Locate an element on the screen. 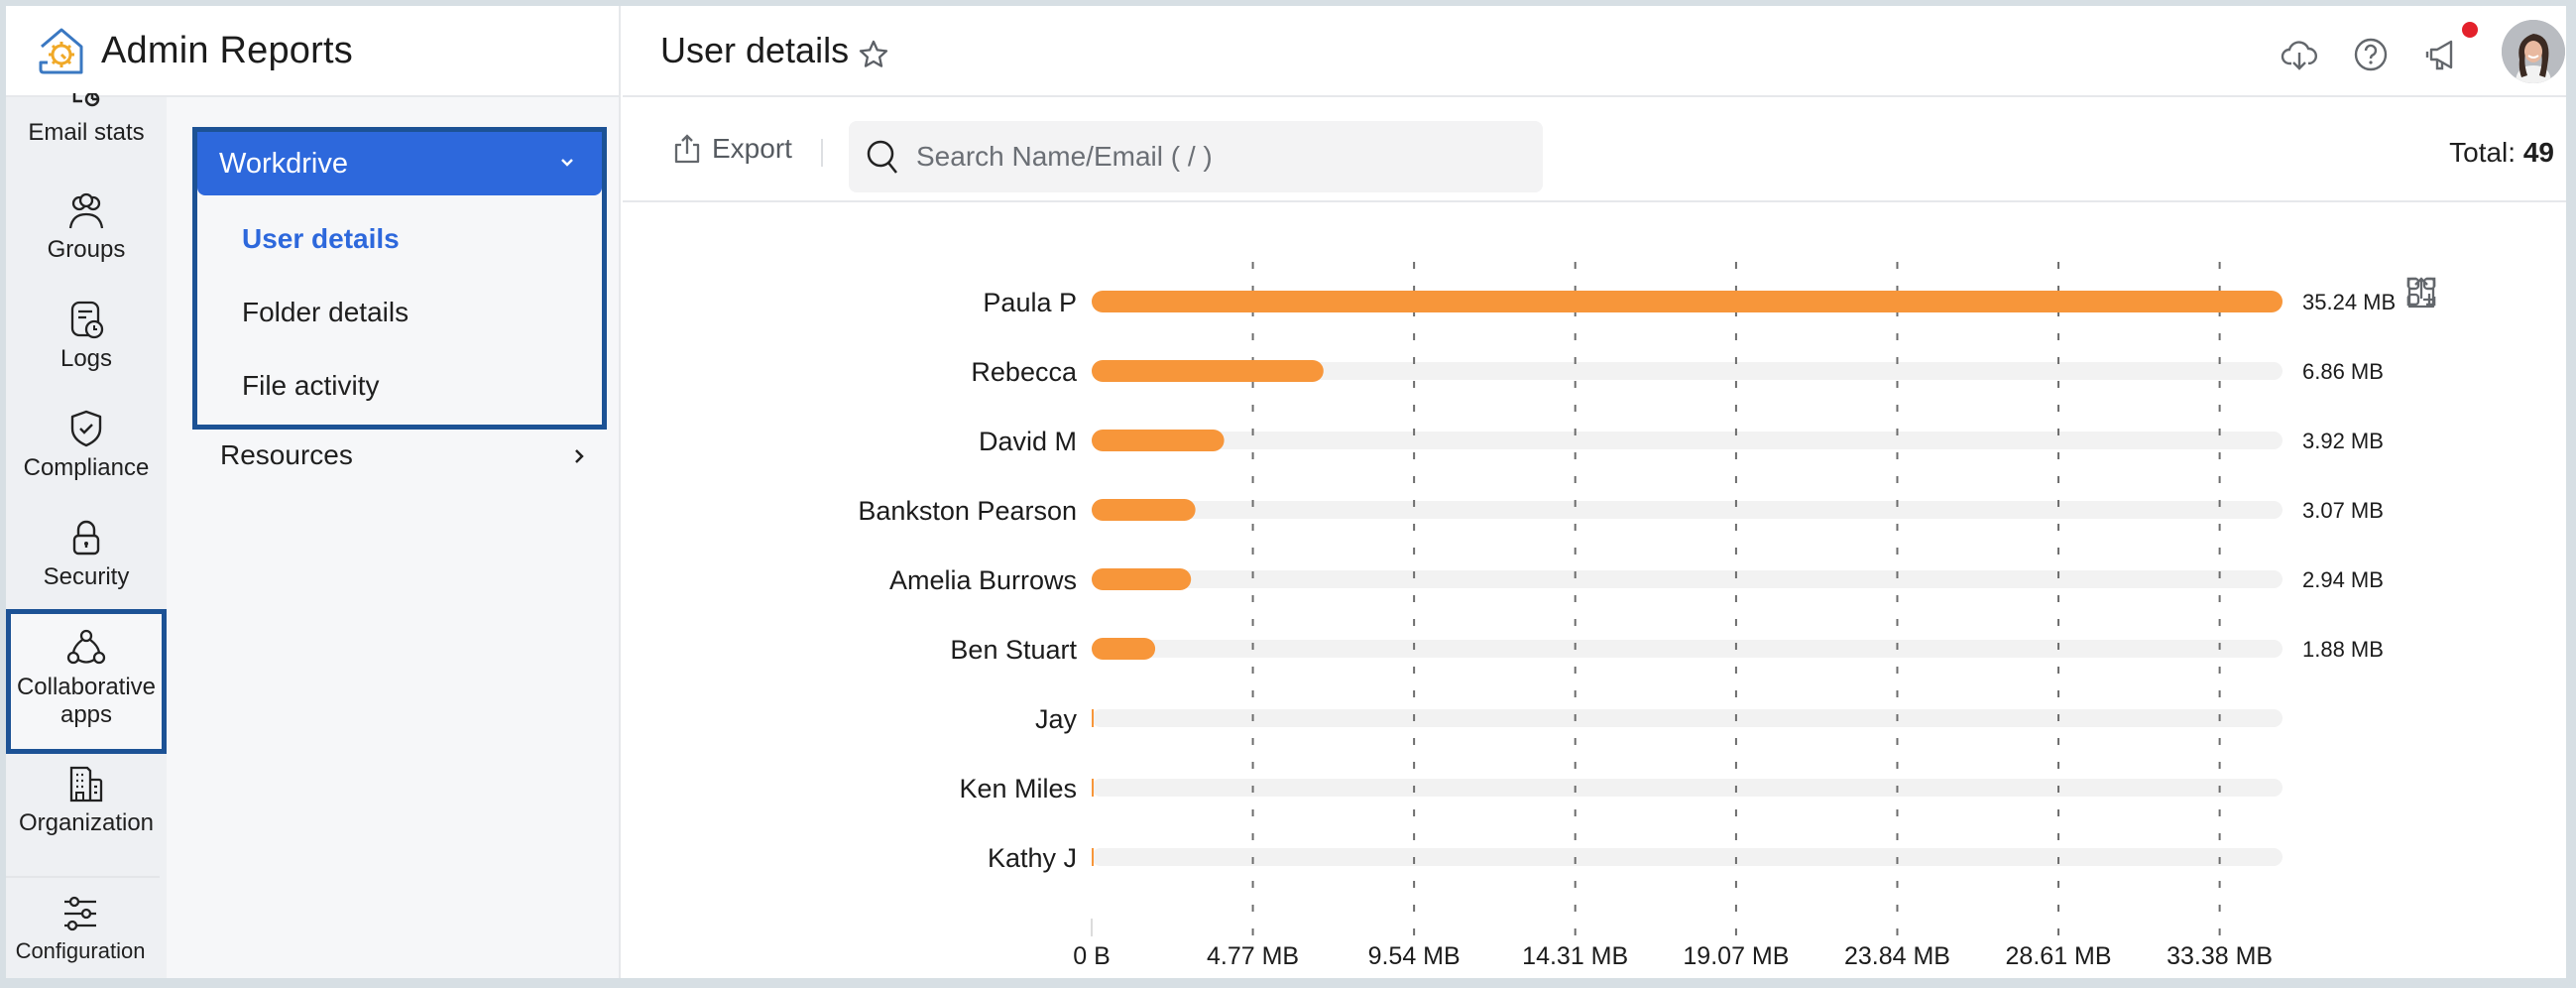 The width and height of the screenshot is (2576, 988). value-label: 3.07 MB is located at coordinates (2343, 510).